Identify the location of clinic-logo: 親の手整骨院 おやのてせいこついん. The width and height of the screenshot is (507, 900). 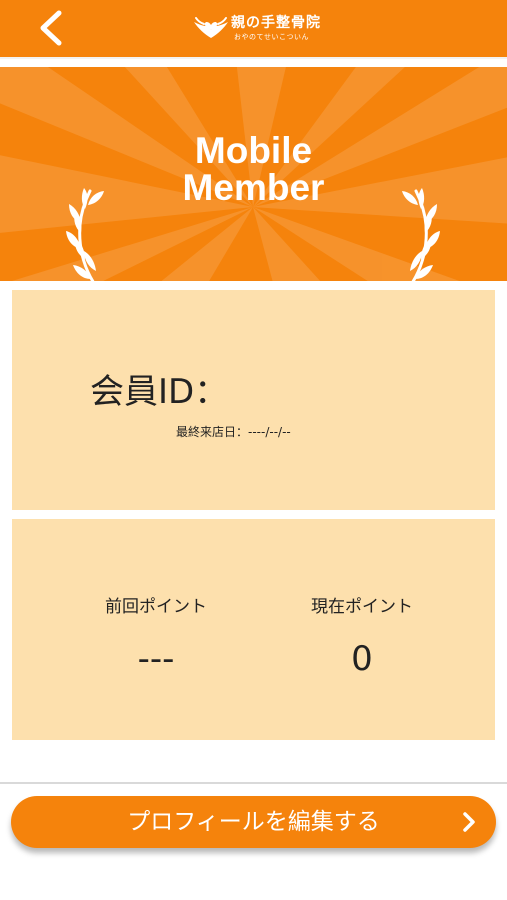
(262, 27).